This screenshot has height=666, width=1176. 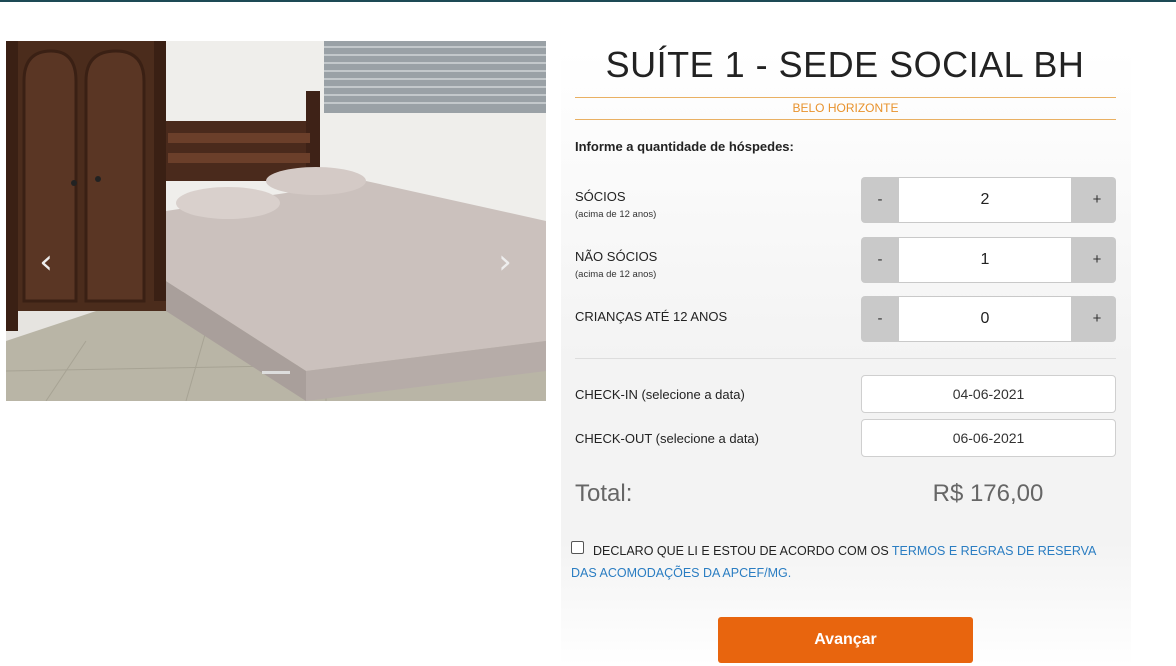 I want to click on chevron-left-icon: ‹, so click(x=46, y=262).